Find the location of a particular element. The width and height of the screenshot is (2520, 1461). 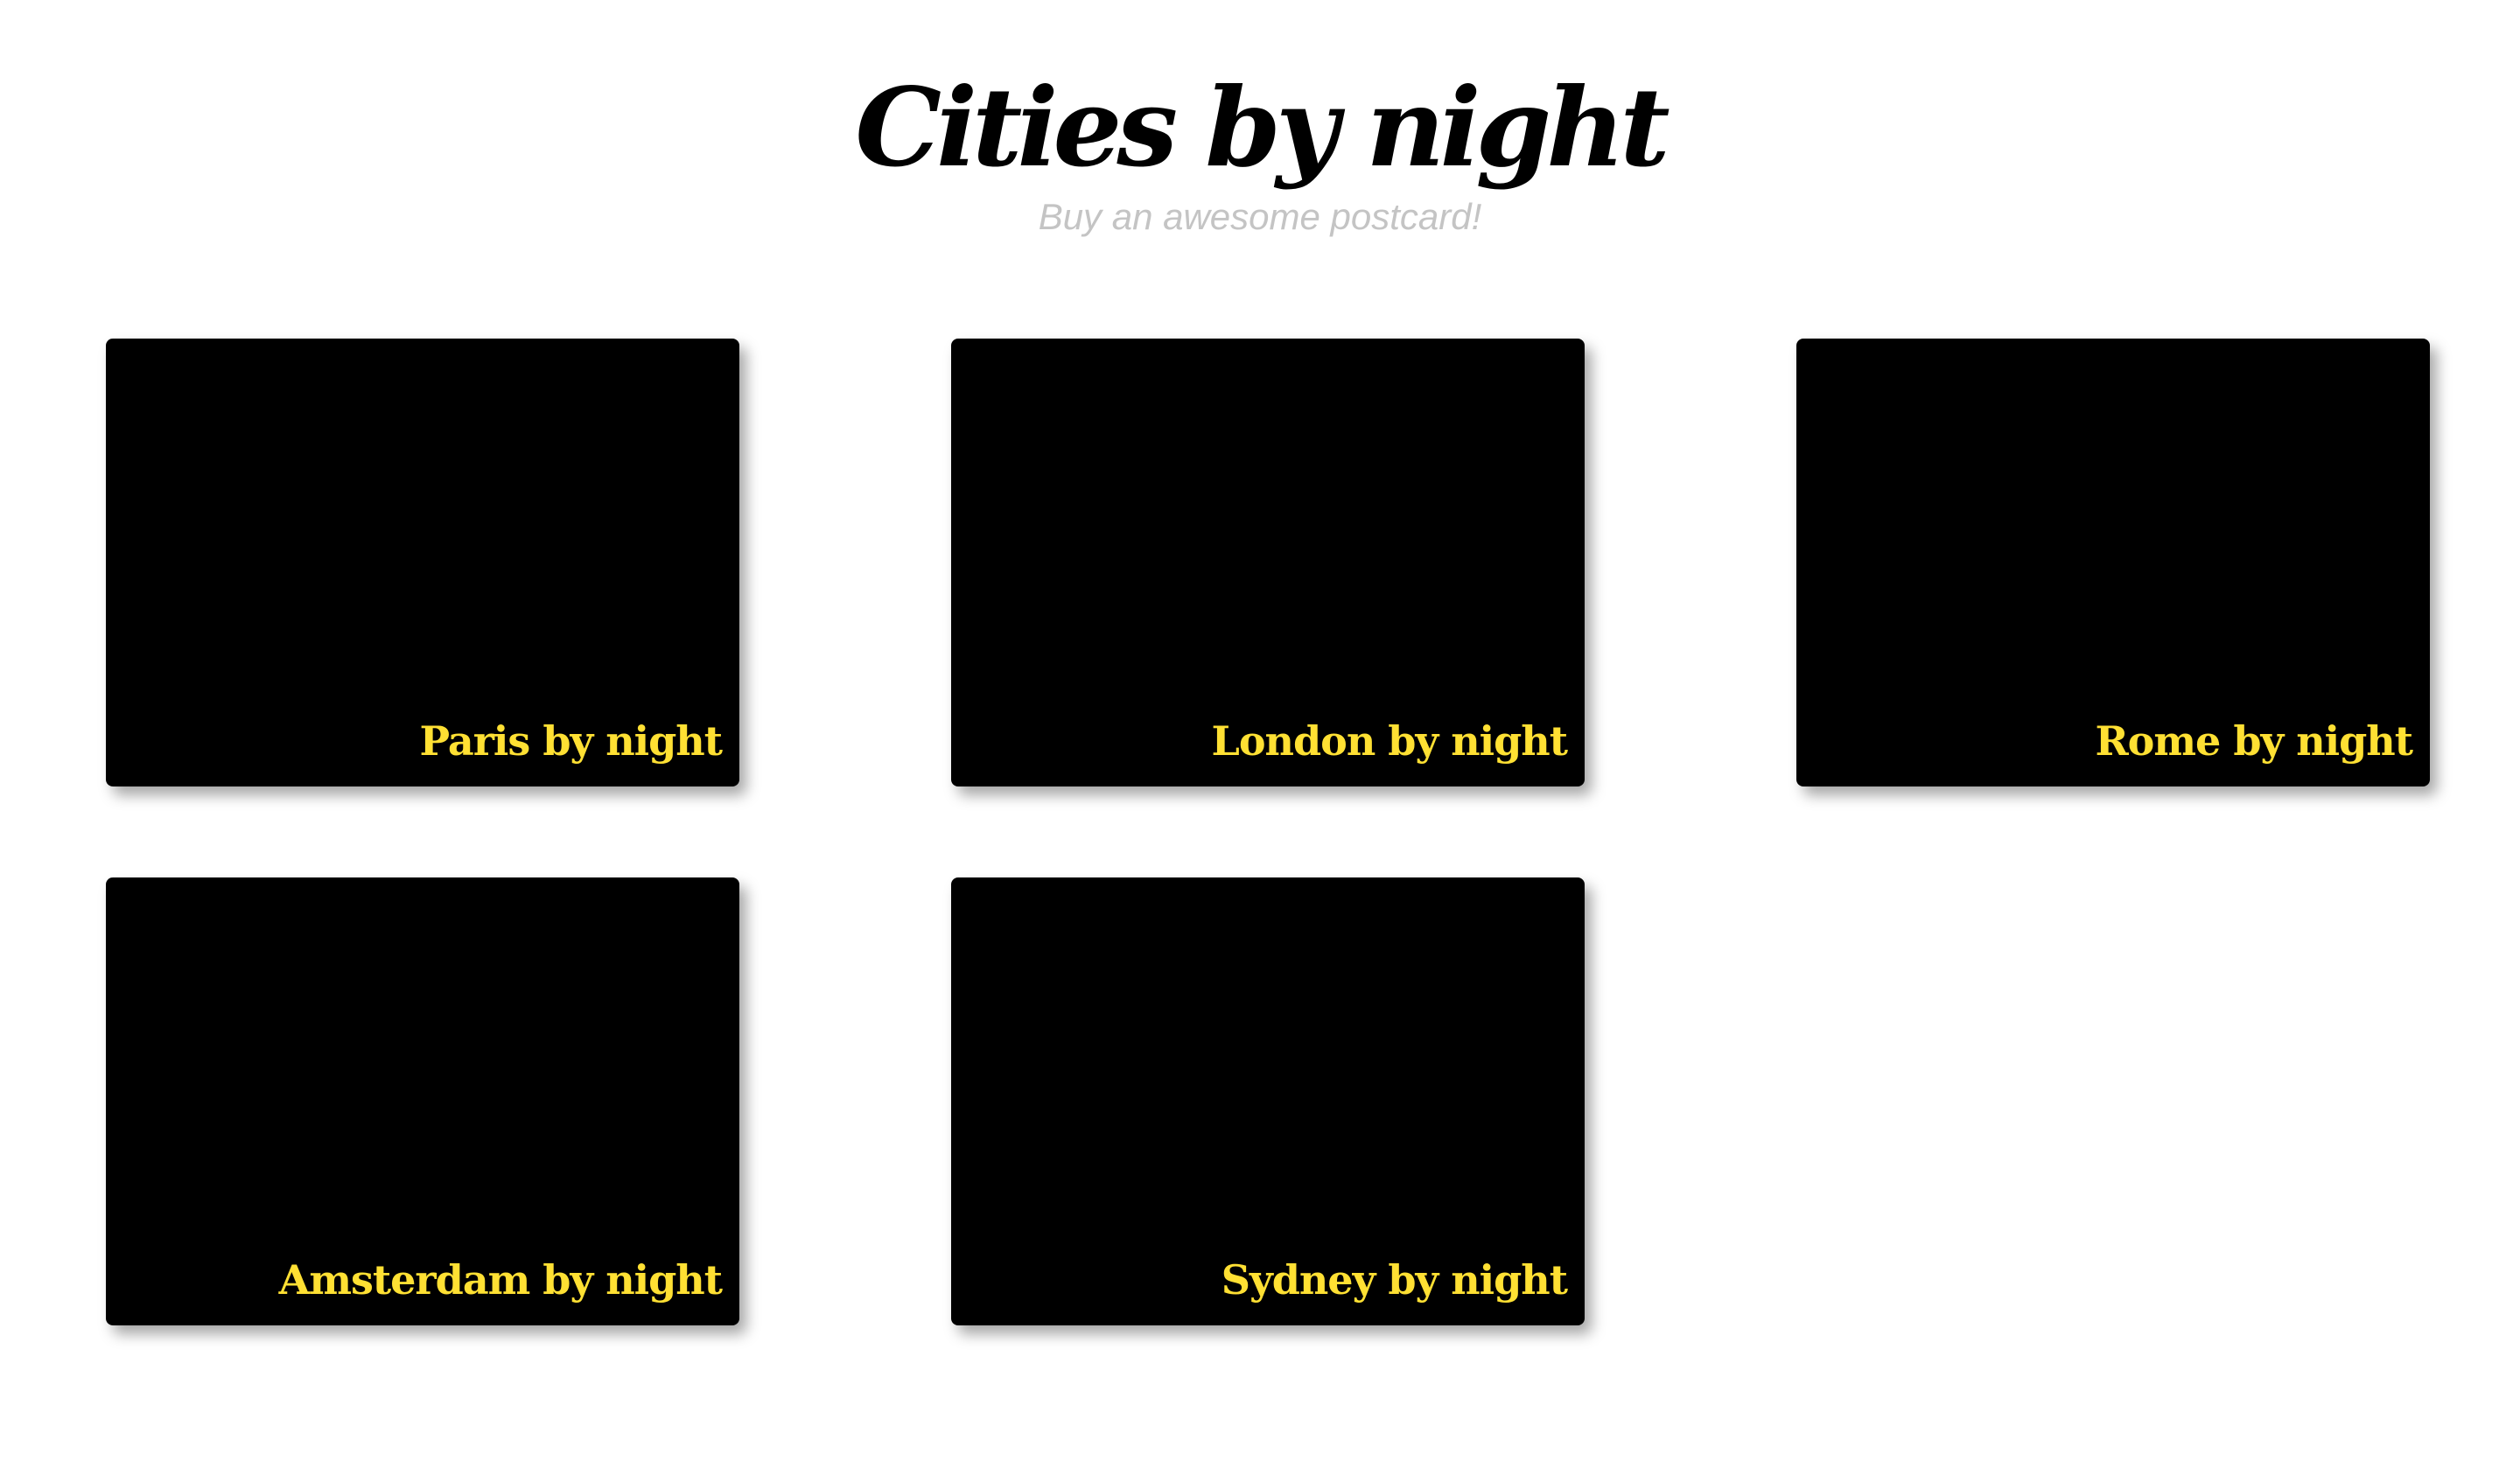

postcard-caption: Rome by night is located at coordinates (2254, 741).